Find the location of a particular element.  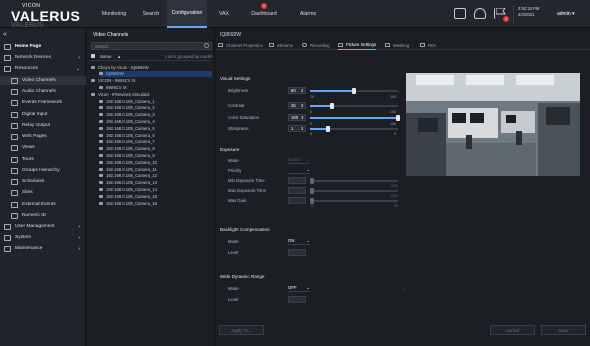

max-gain-spinner is located at coordinates (297, 200).